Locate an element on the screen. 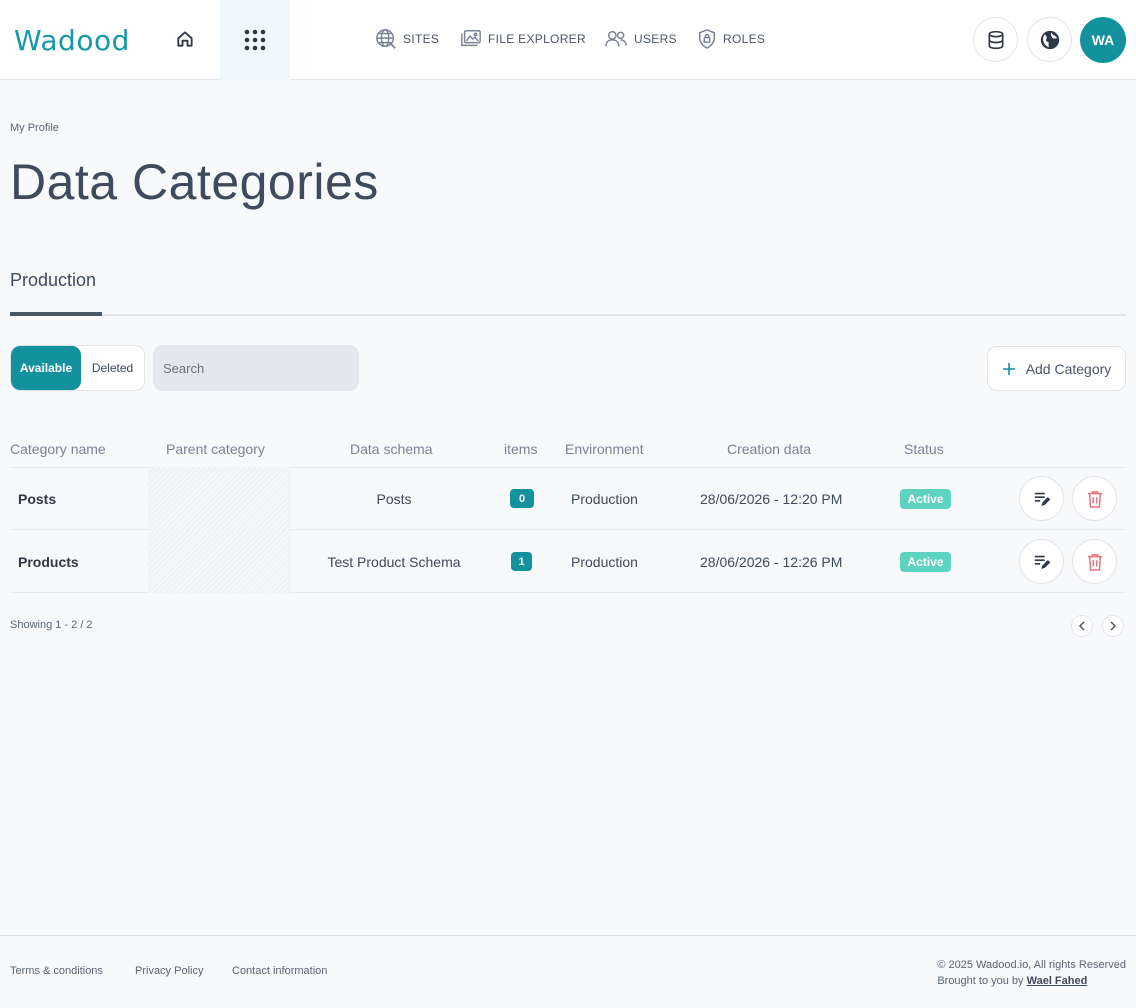 This screenshot has height=1008, width=1136. nav-sites: SITES is located at coordinates (407, 39).